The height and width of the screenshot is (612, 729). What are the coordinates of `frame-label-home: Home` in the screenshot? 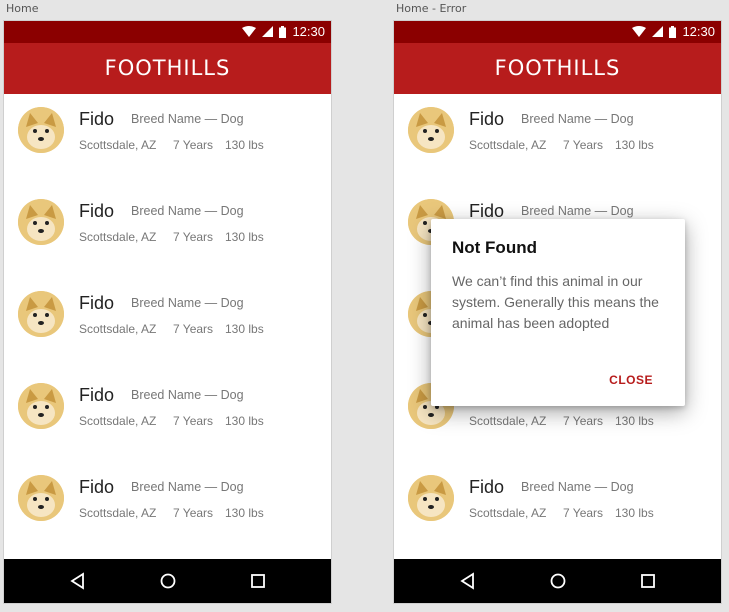 It's located at (22, 8).